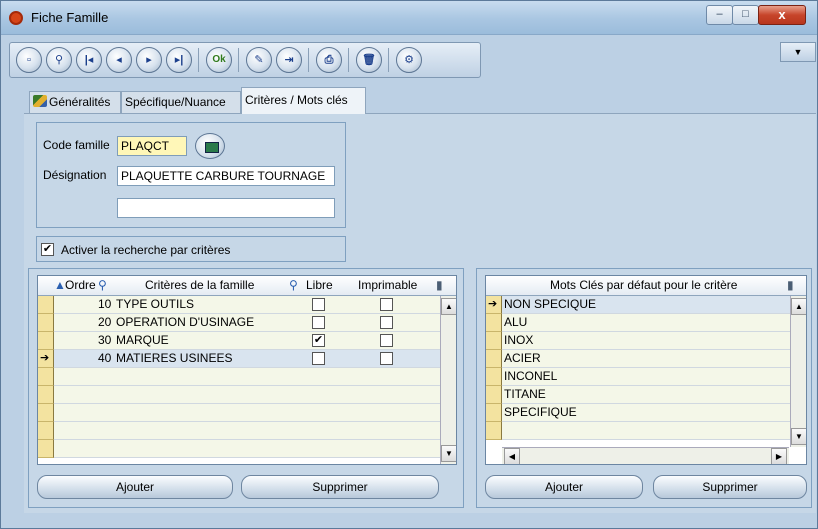  Describe the element at coordinates (798, 52) in the screenshot. I see `toolbar-menu-button: ▼` at that location.